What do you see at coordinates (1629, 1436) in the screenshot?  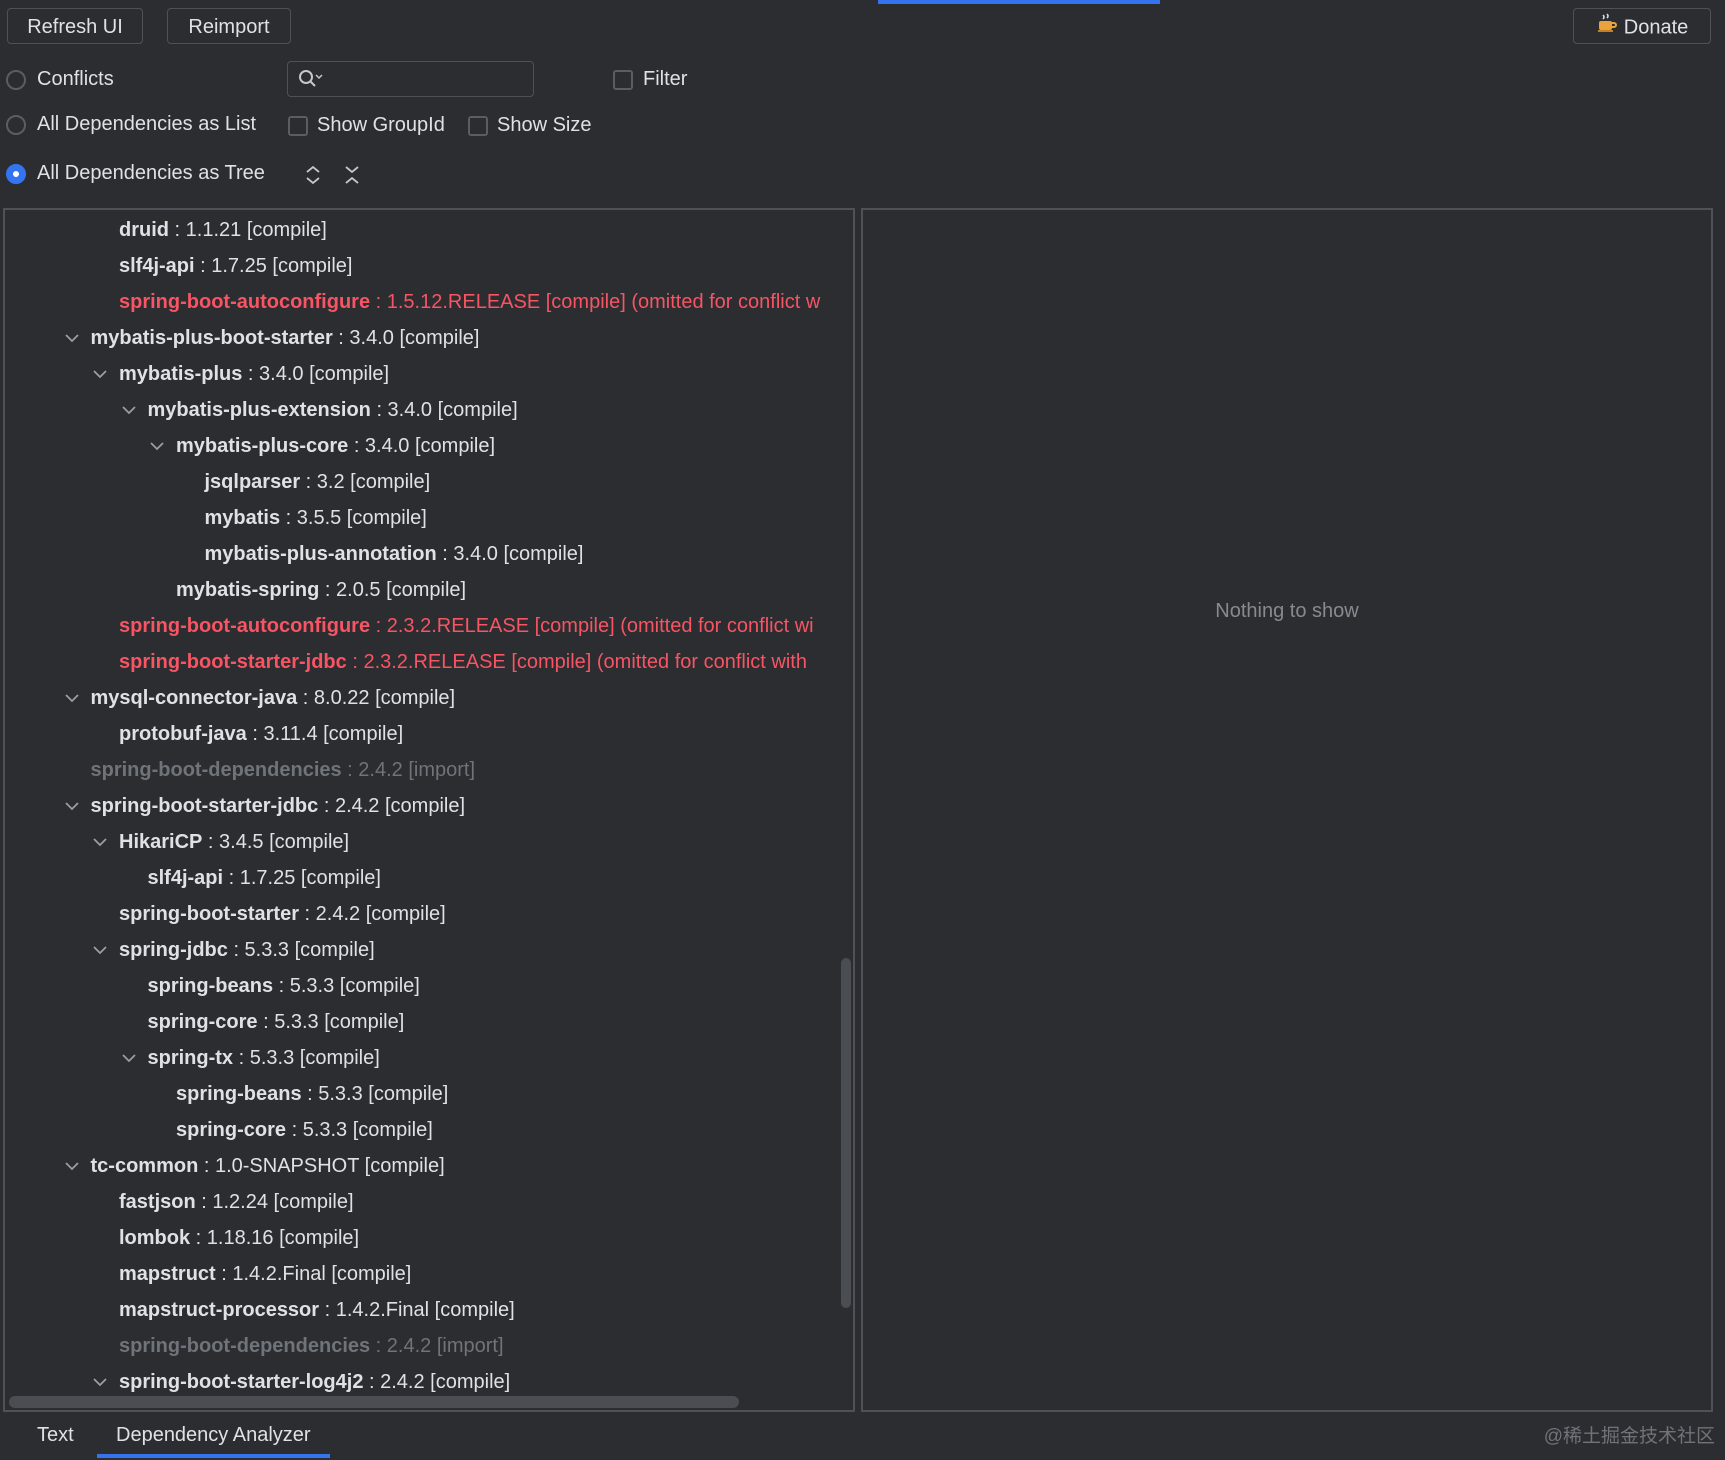 I see `watermark: @稀土掘金技术社区` at bounding box center [1629, 1436].